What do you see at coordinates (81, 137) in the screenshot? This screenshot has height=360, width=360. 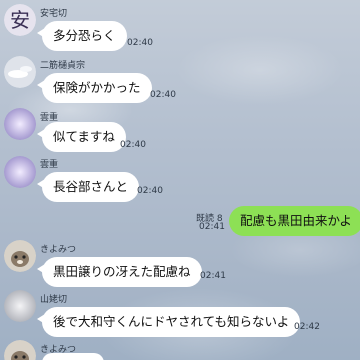 I see `message-bubble: 似てますね` at bounding box center [81, 137].